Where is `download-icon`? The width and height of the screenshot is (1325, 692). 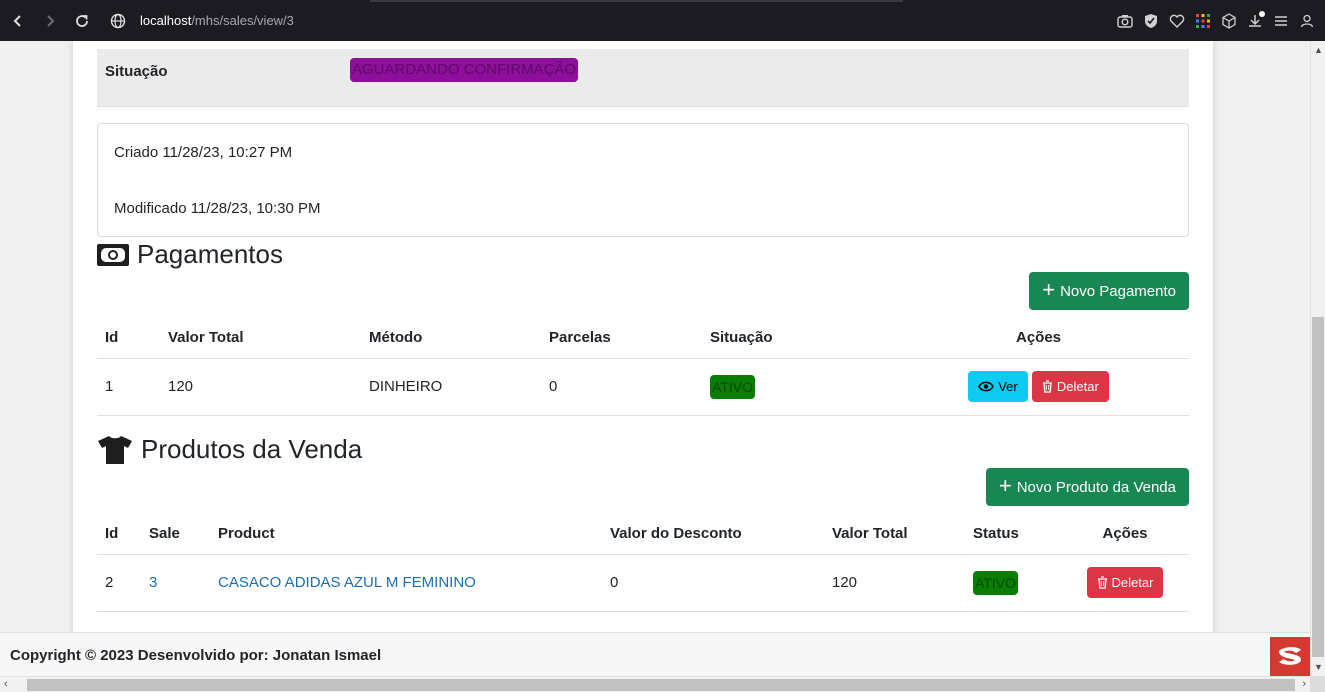
download-icon is located at coordinates (1255, 20).